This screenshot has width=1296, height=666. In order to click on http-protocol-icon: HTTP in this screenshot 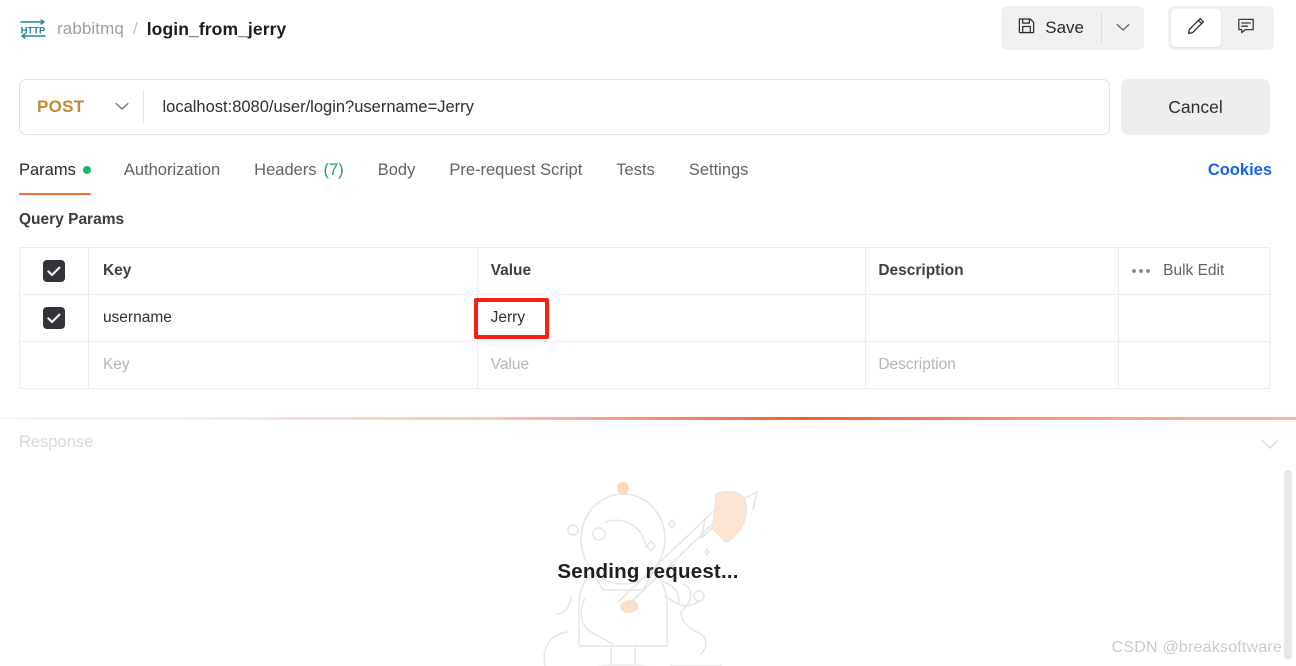, I will do `click(33, 29)`.